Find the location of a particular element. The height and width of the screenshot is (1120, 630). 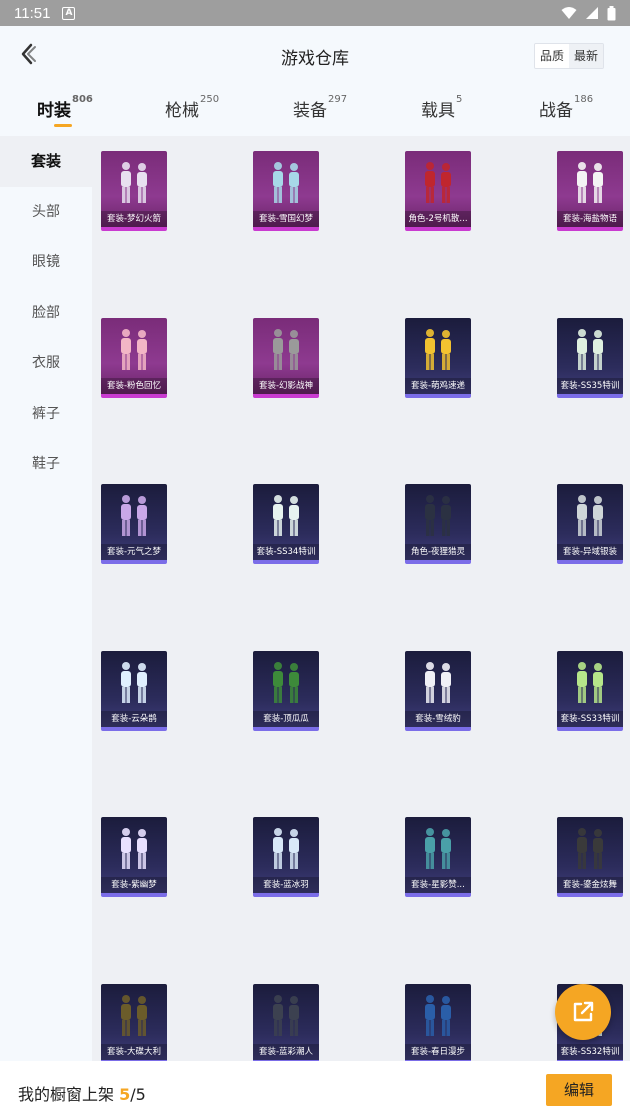

sidebar-item-clothes: 衣服 is located at coordinates (46, 363).